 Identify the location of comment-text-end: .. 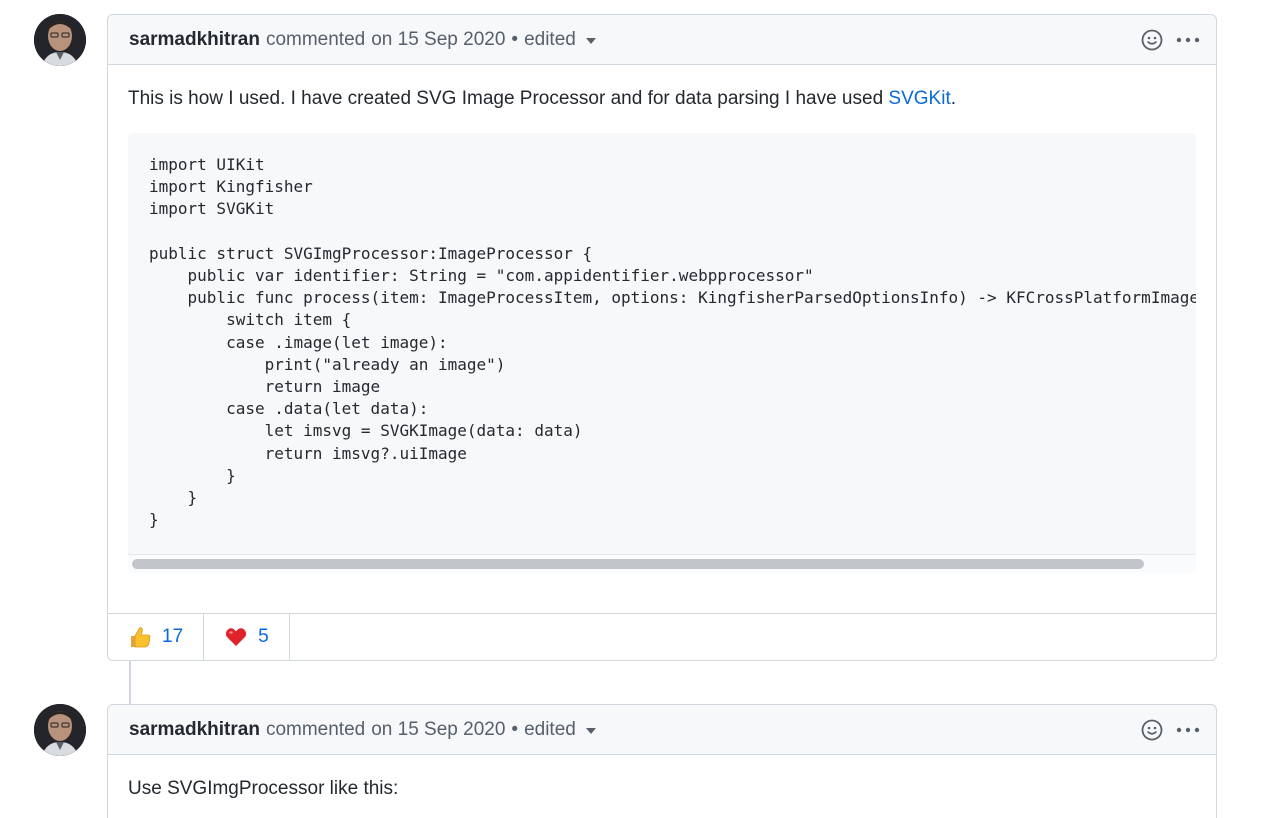
(953, 98).